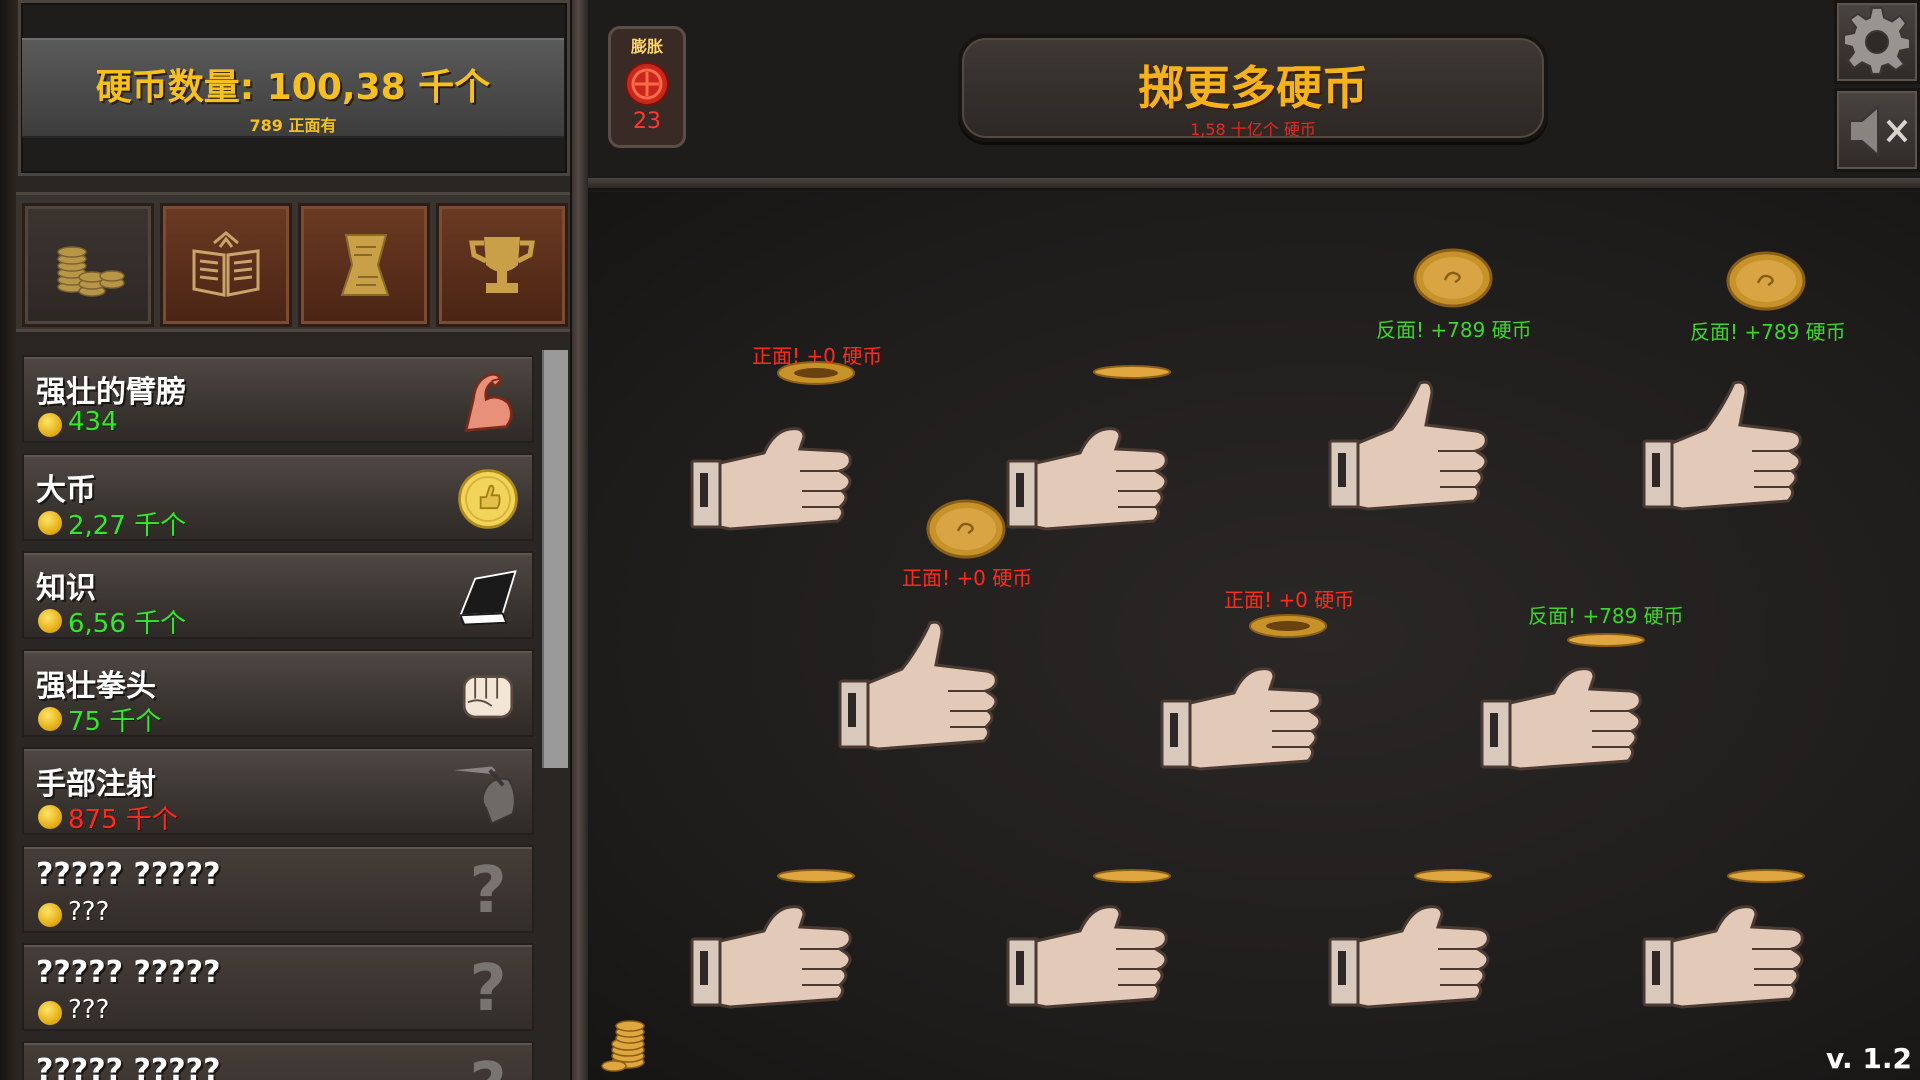 Image resolution: width=1920 pixels, height=1080 pixels. I want to click on flip-button-title: 掷更多硬币, so click(1253, 88).